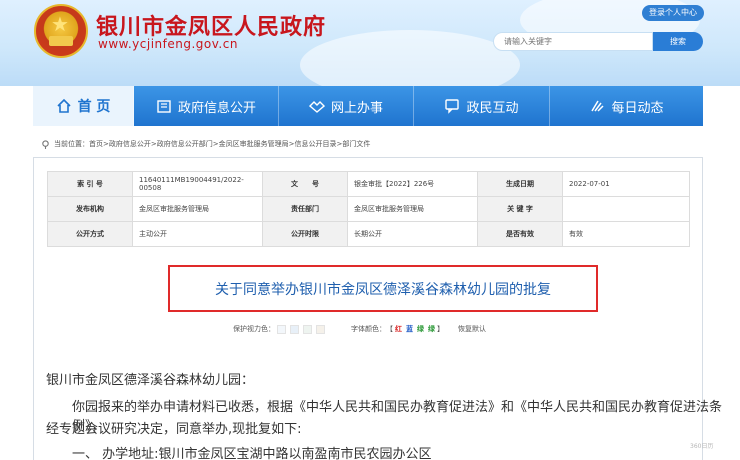 Image resolution: width=740 pixels, height=460 pixels. I want to click on reset-default-link: 恢复默认, so click(472, 329).